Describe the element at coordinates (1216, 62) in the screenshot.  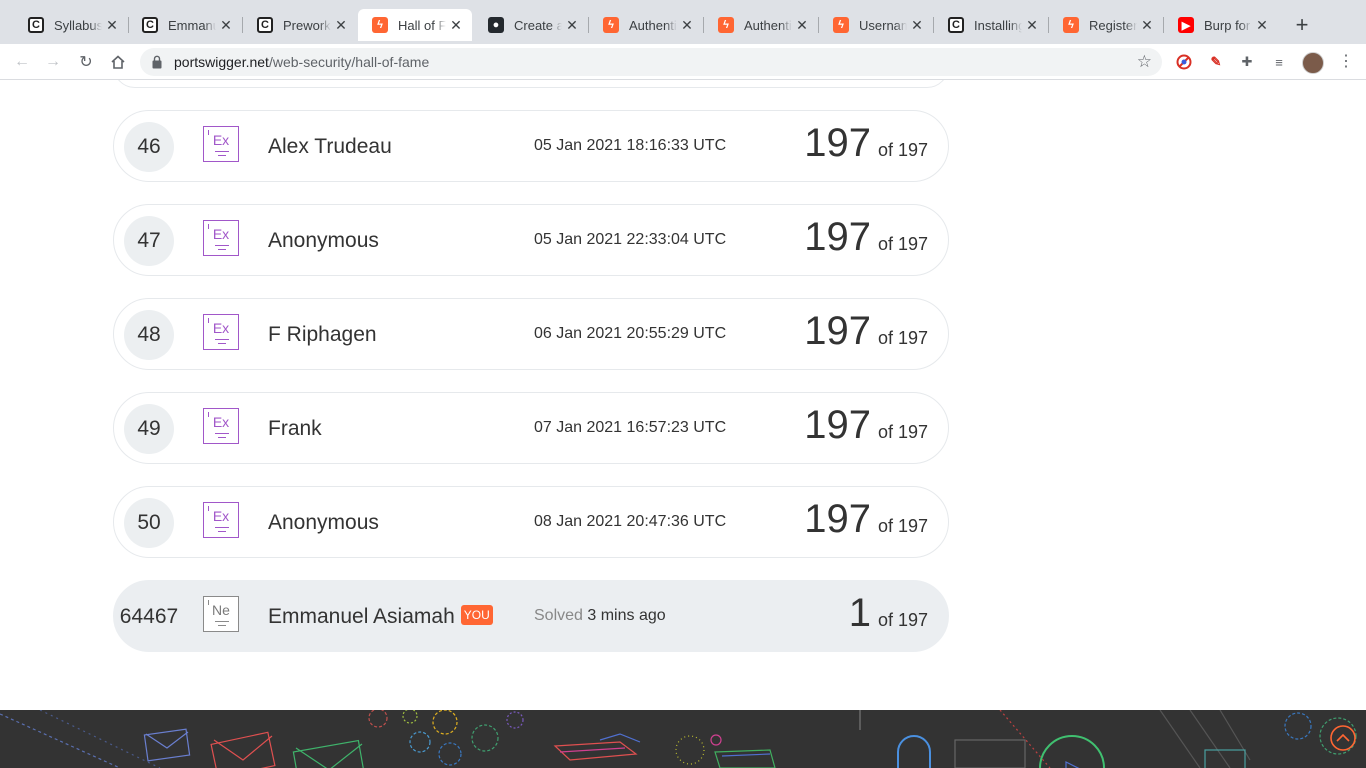
I see `extension-red-icon: ✎` at that location.